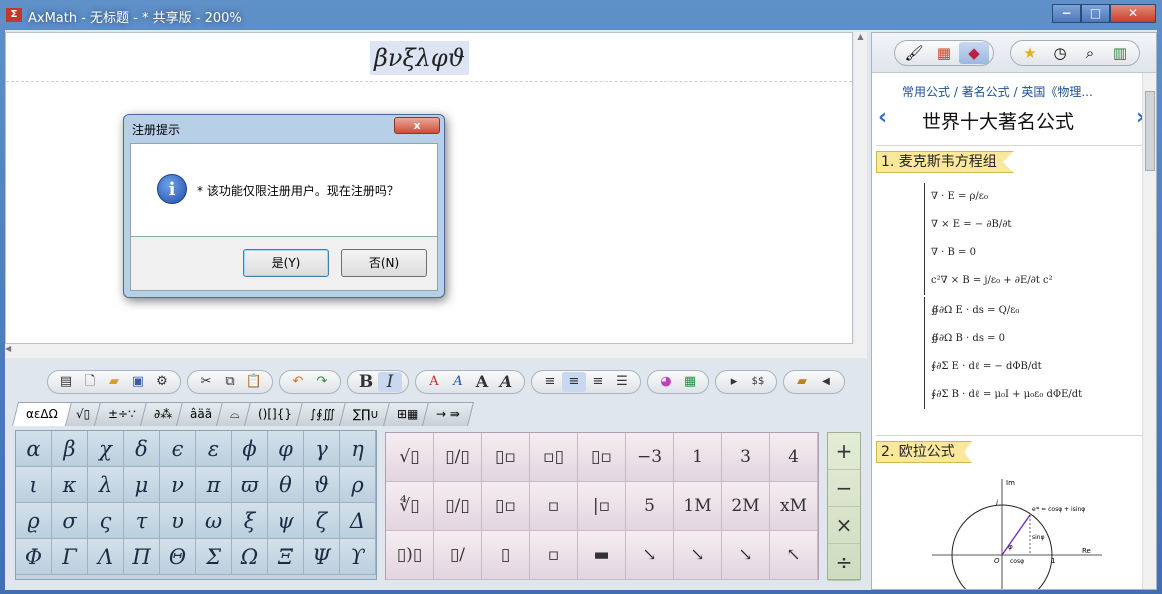  Describe the element at coordinates (650, 457) in the screenshot. I see `template-button: −3` at that location.